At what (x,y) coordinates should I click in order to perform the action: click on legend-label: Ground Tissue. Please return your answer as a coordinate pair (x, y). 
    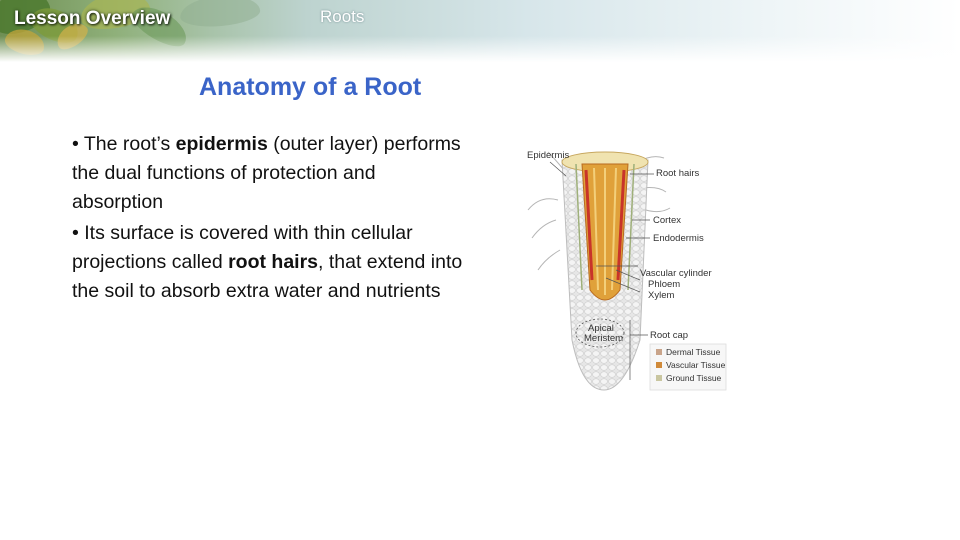
    Looking at the image, I should click on (694, 378).